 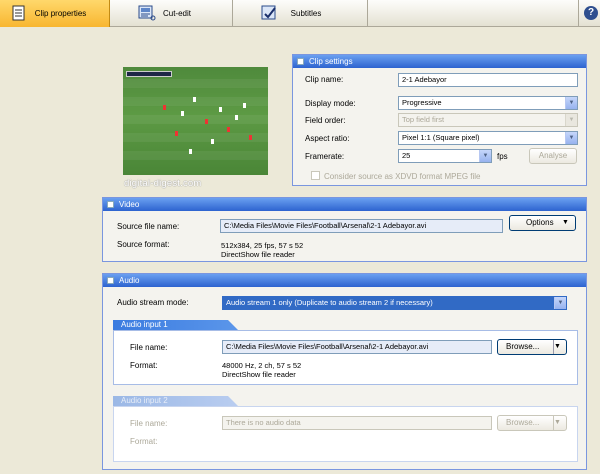 I want to click on display-mode-value: Progressive, so click(x=422, y=102).